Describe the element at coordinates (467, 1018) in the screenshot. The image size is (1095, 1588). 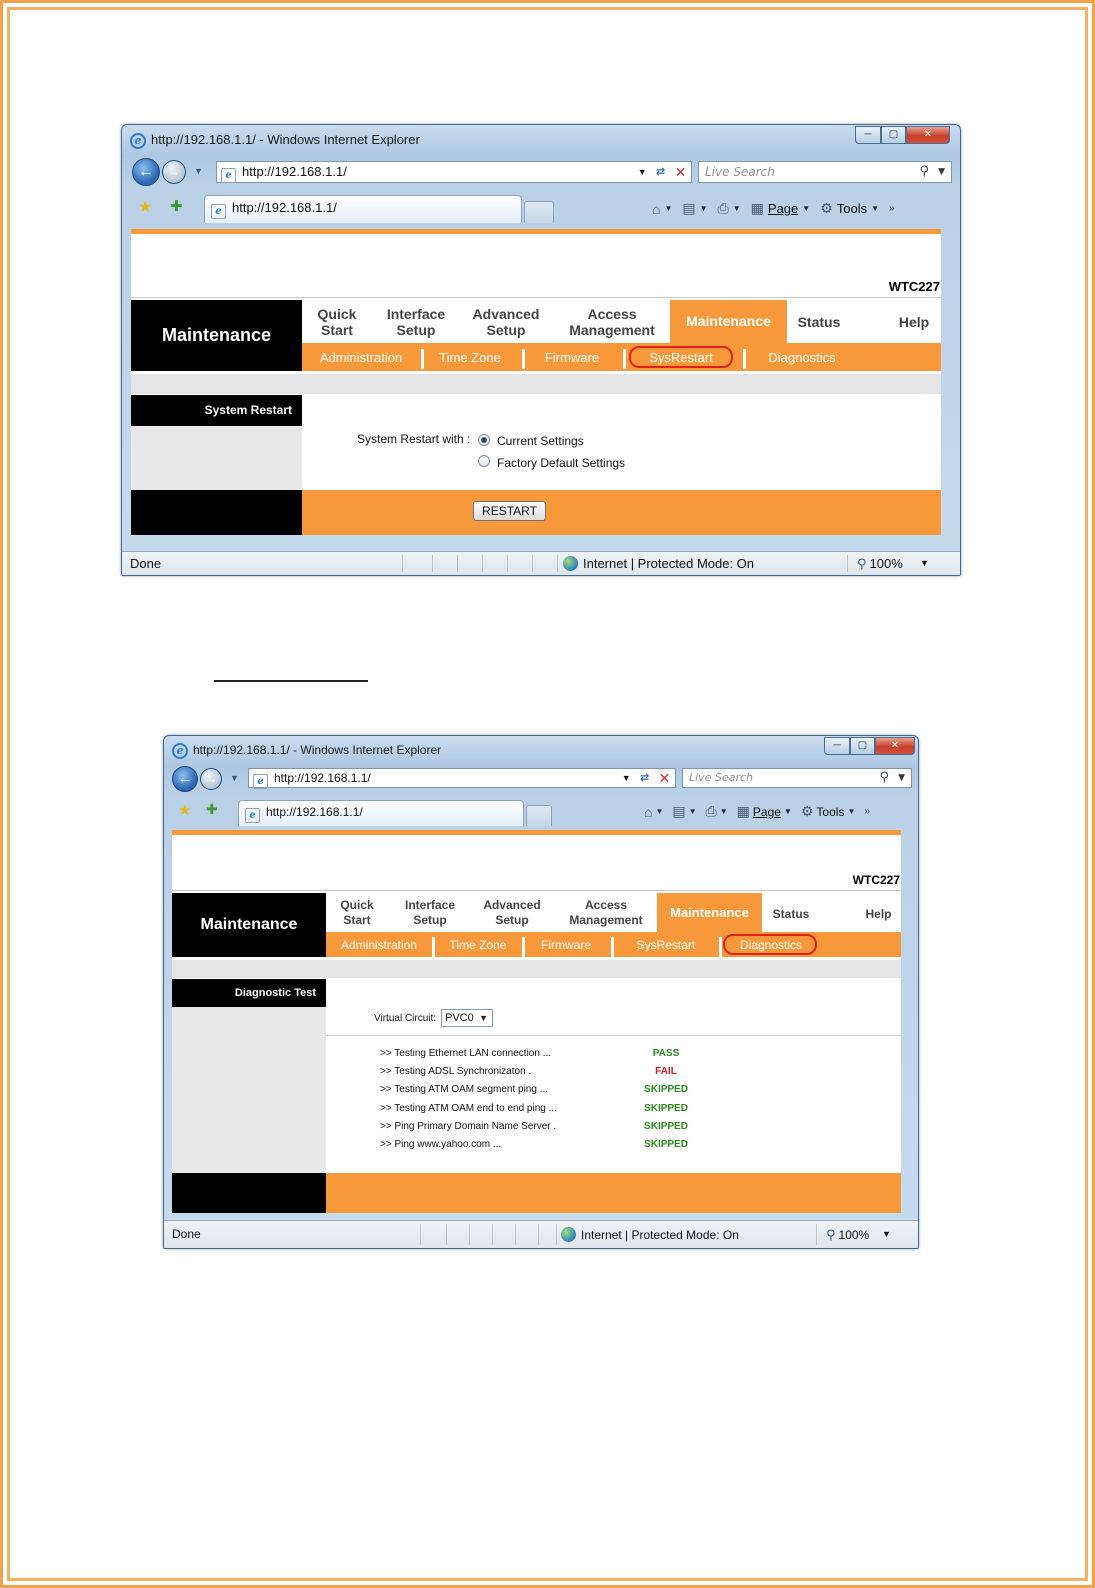
I see `virtual-circuit-select: PVC0 ▼` at that location.